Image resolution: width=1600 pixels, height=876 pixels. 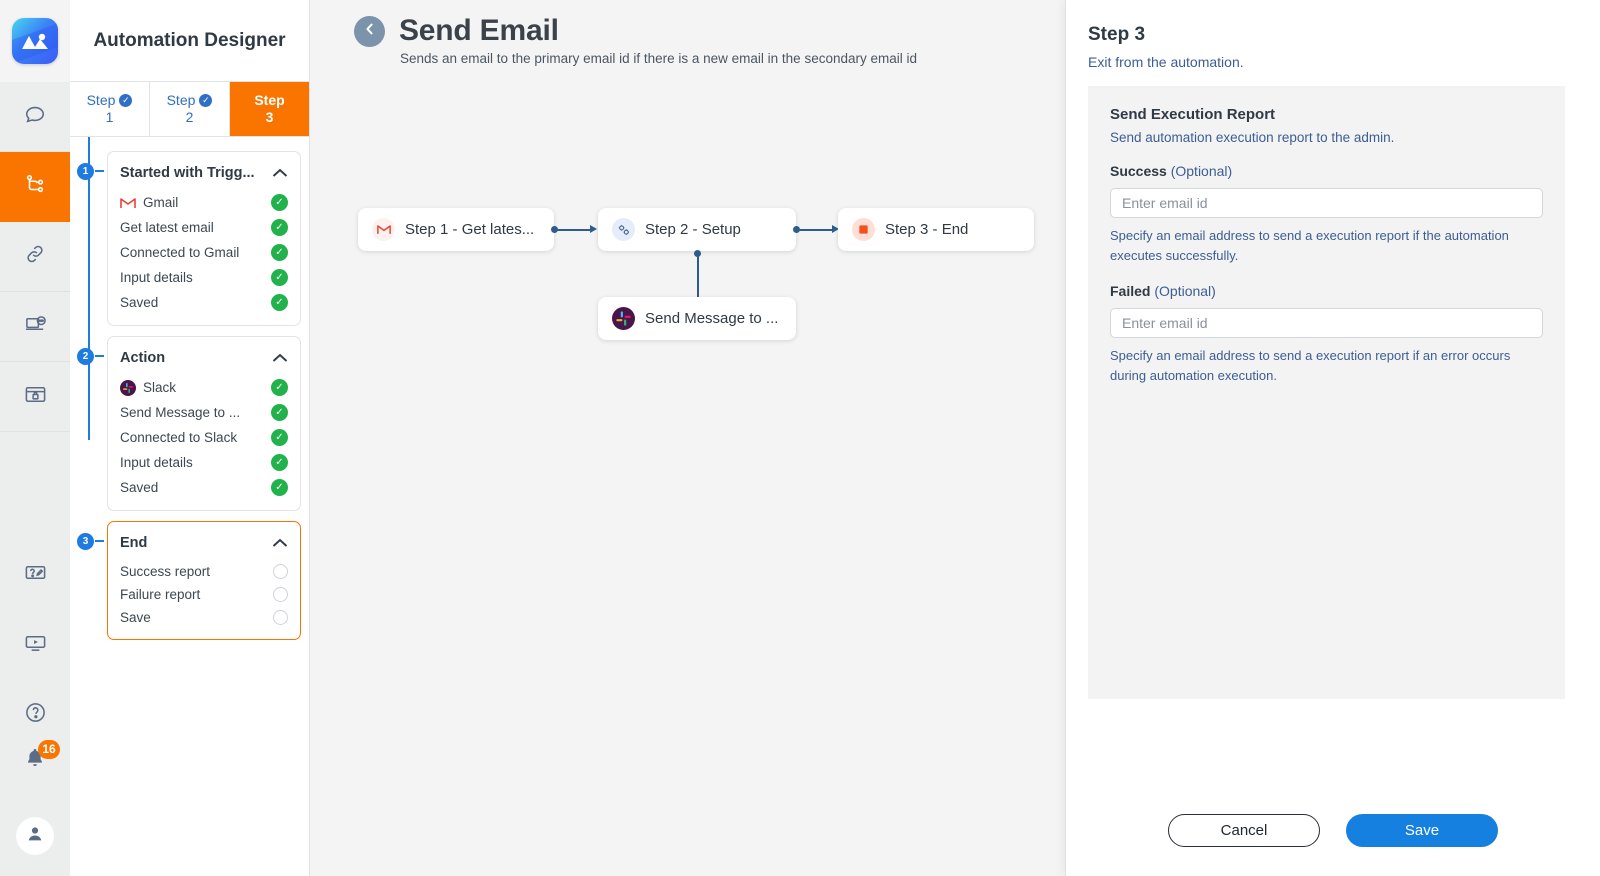 I want to click on automation-title: Send Email, so click(x=479, y=30).